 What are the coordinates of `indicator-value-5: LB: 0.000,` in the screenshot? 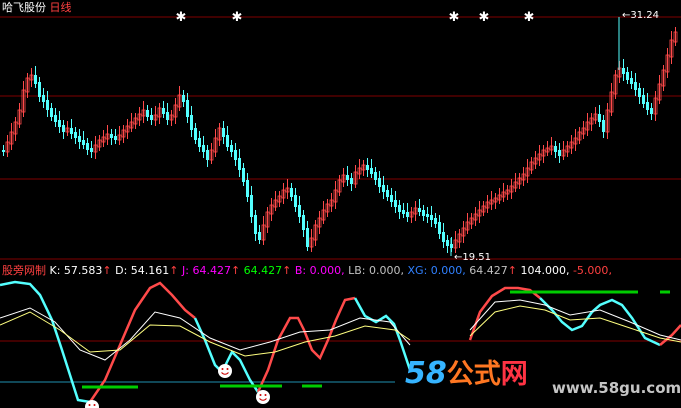 It's located at (374, 270).